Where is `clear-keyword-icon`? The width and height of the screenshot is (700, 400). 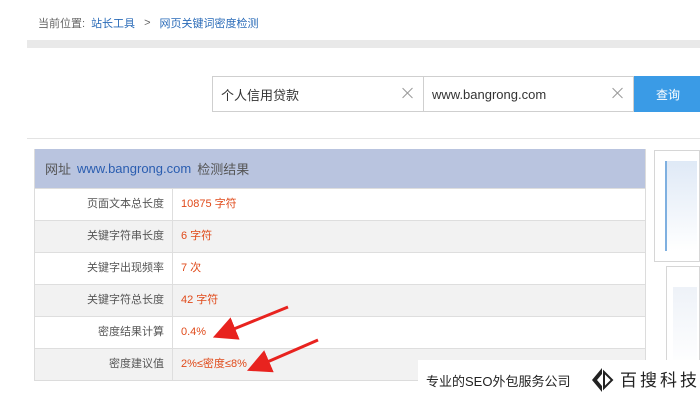 clear-keyword-icon is located at coordinates (408, 93).